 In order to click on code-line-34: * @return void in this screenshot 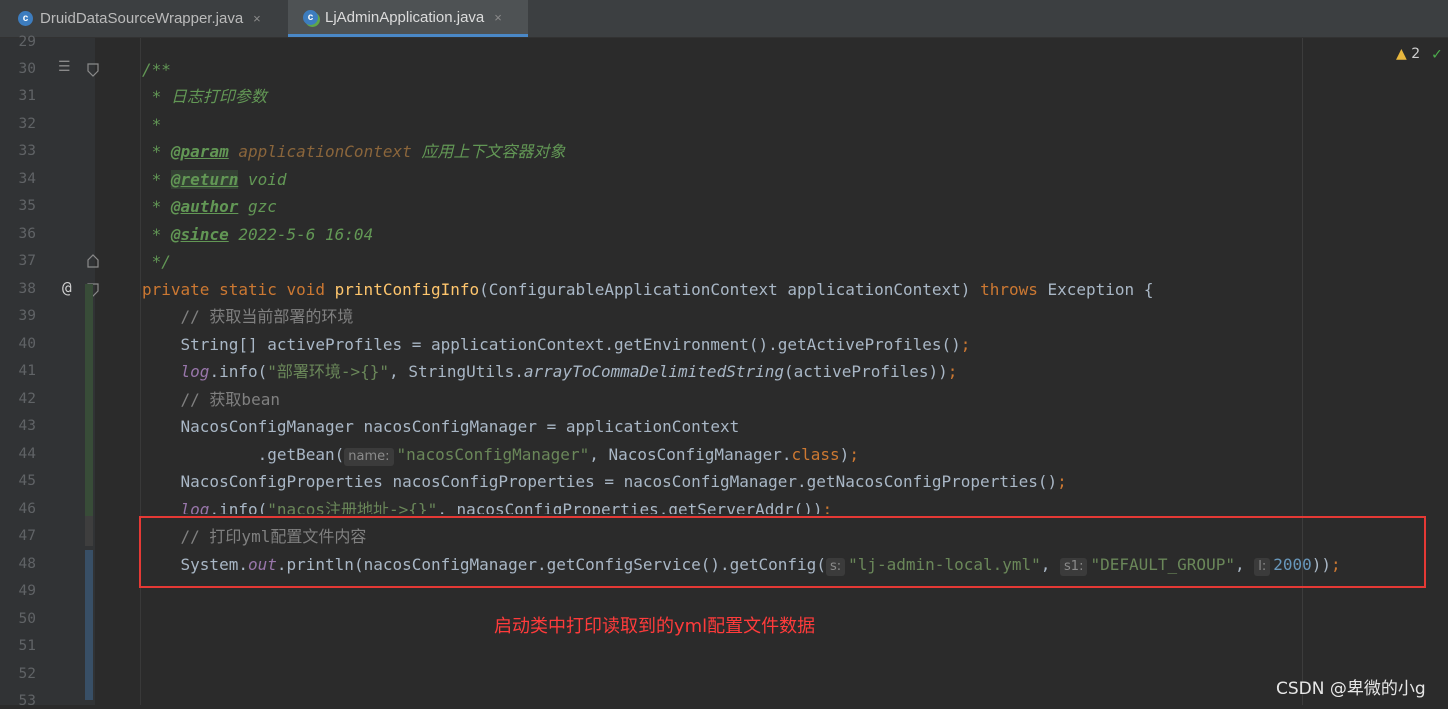, I will do `click(214, 179)`.